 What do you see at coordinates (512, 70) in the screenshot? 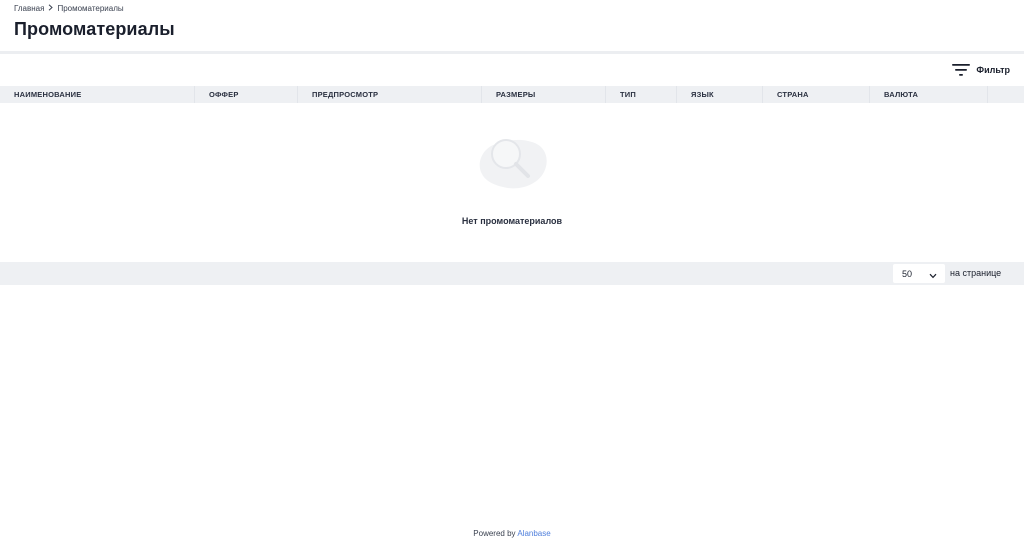
I see `table-toolbar: Фильтр` at bounding box center [512, 70].